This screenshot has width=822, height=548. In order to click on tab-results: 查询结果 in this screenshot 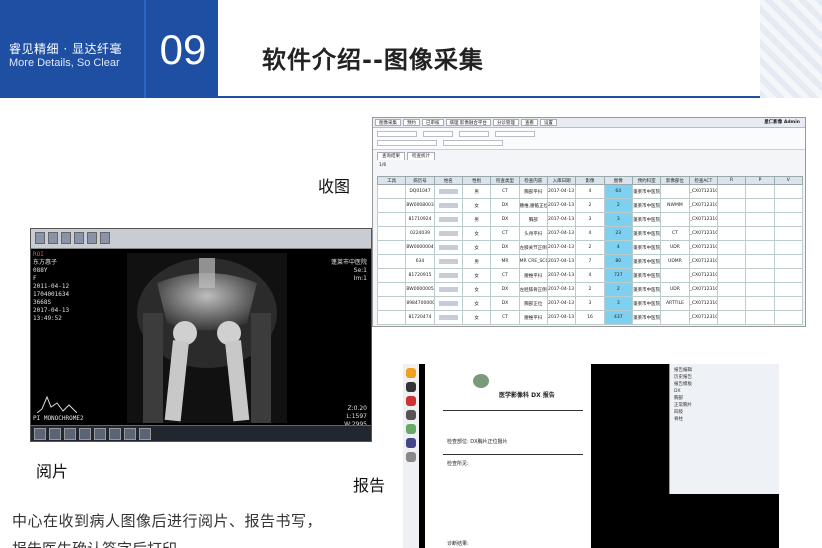, I will do `click(391, 156)`.